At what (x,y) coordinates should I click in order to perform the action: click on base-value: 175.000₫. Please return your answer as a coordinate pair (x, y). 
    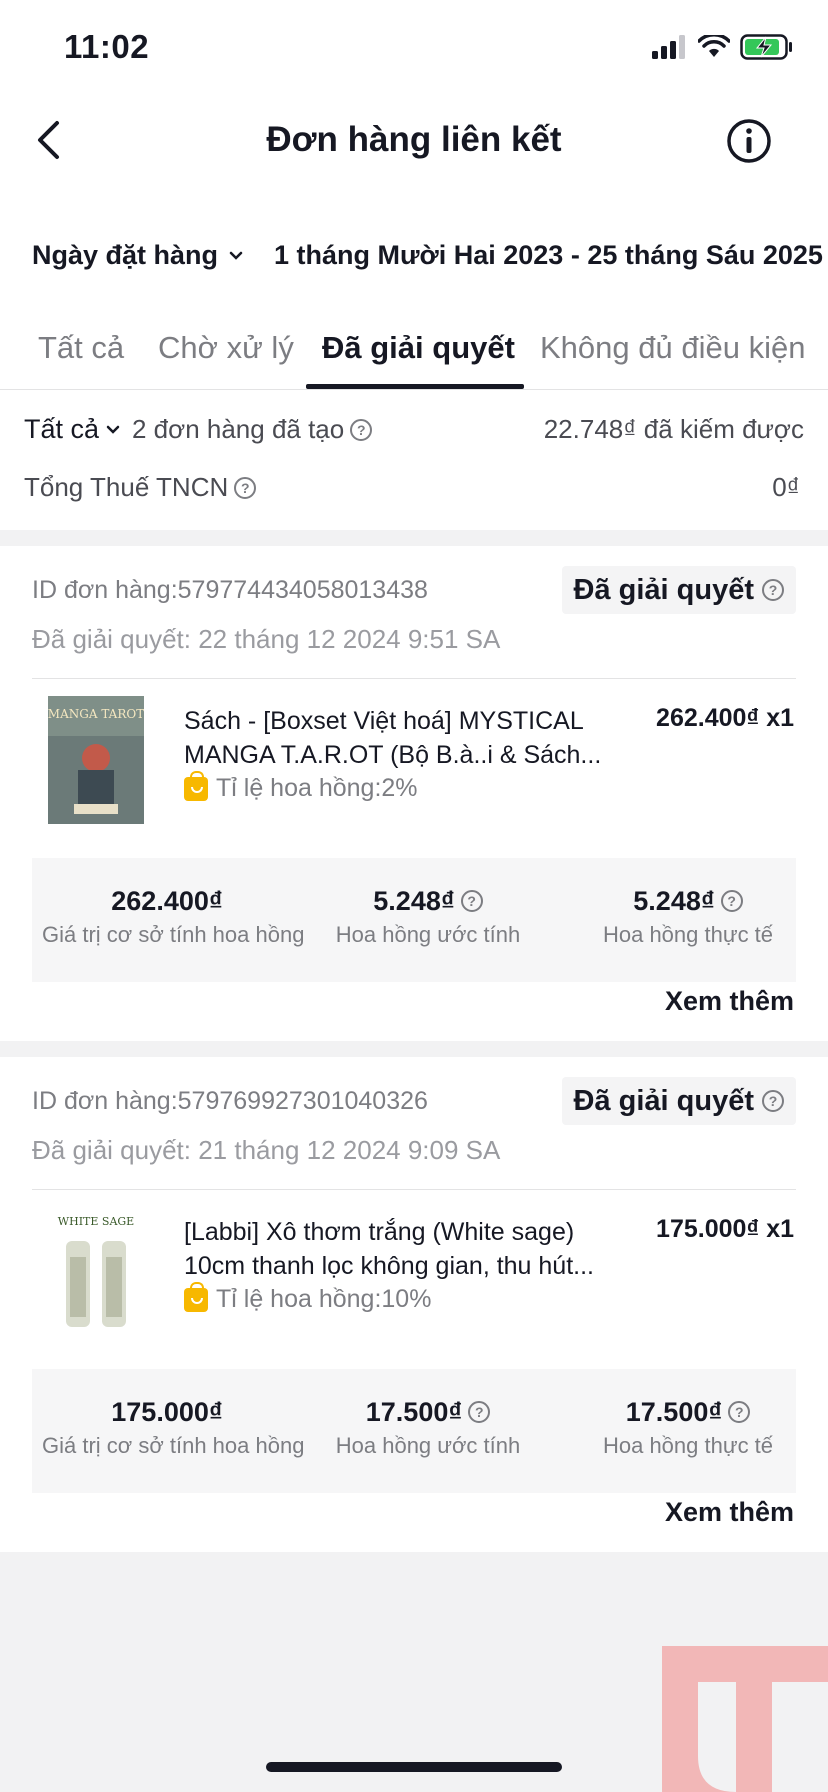
    Looking at the image, I should click on (167, 1411).